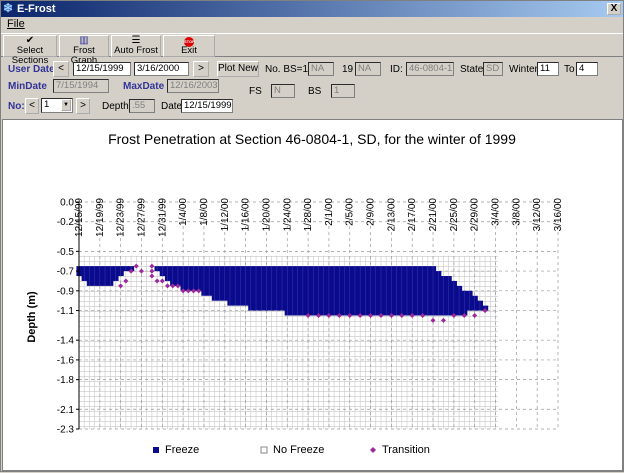 The height and width of the screenshot is (473, 624). I want to click on x-tick-label: 12/23/99, so click(121, 217).